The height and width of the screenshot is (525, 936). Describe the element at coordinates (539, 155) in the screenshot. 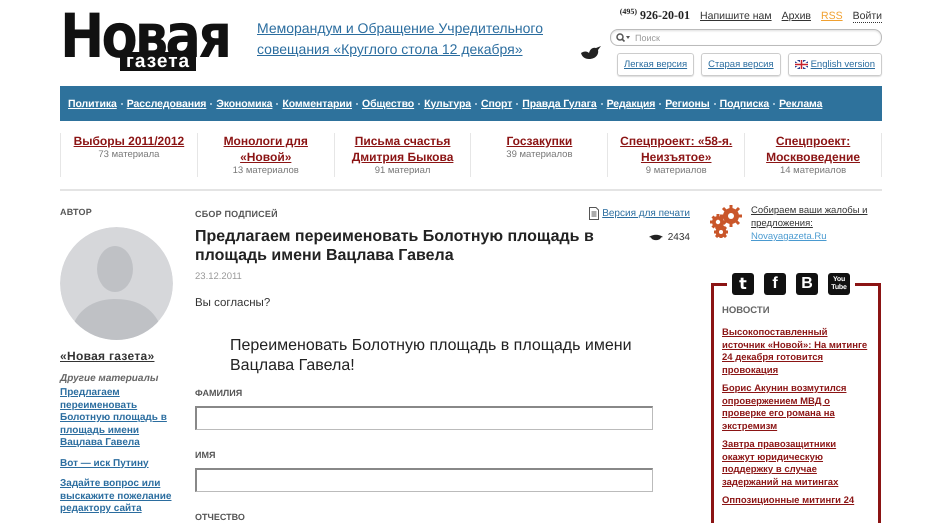

I see `material-count: 39 материалов` at that location.